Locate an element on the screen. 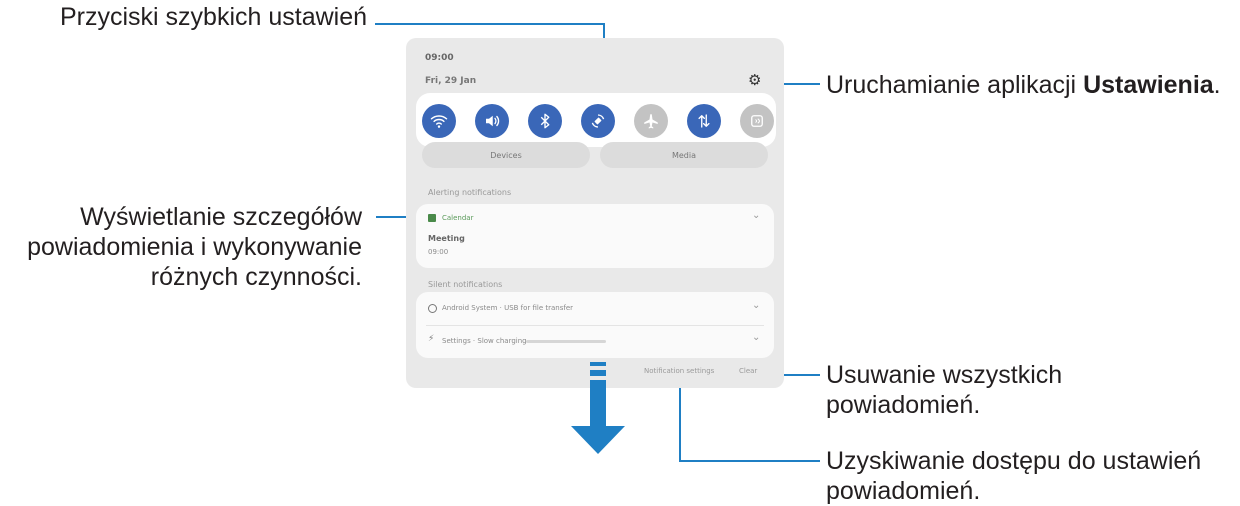 The width and height of the screenshot is (1240, 506). sound-toggle is located at coordinates (492, 121).